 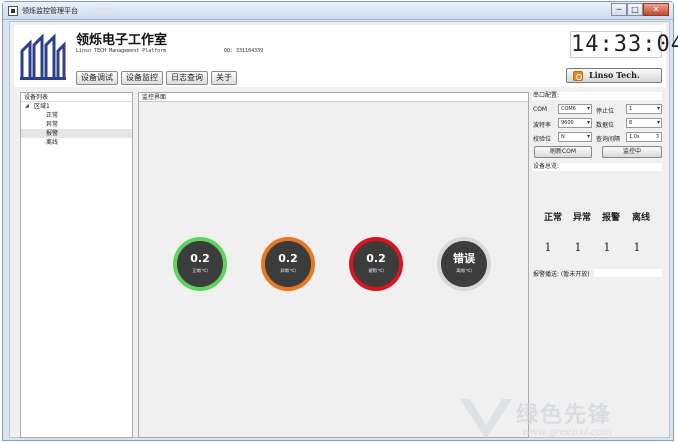 What do you see at coordinates (581, 218) in the screenshot?
I see `overview-header-abnormal: 异常` at bounding box center [581, 218].